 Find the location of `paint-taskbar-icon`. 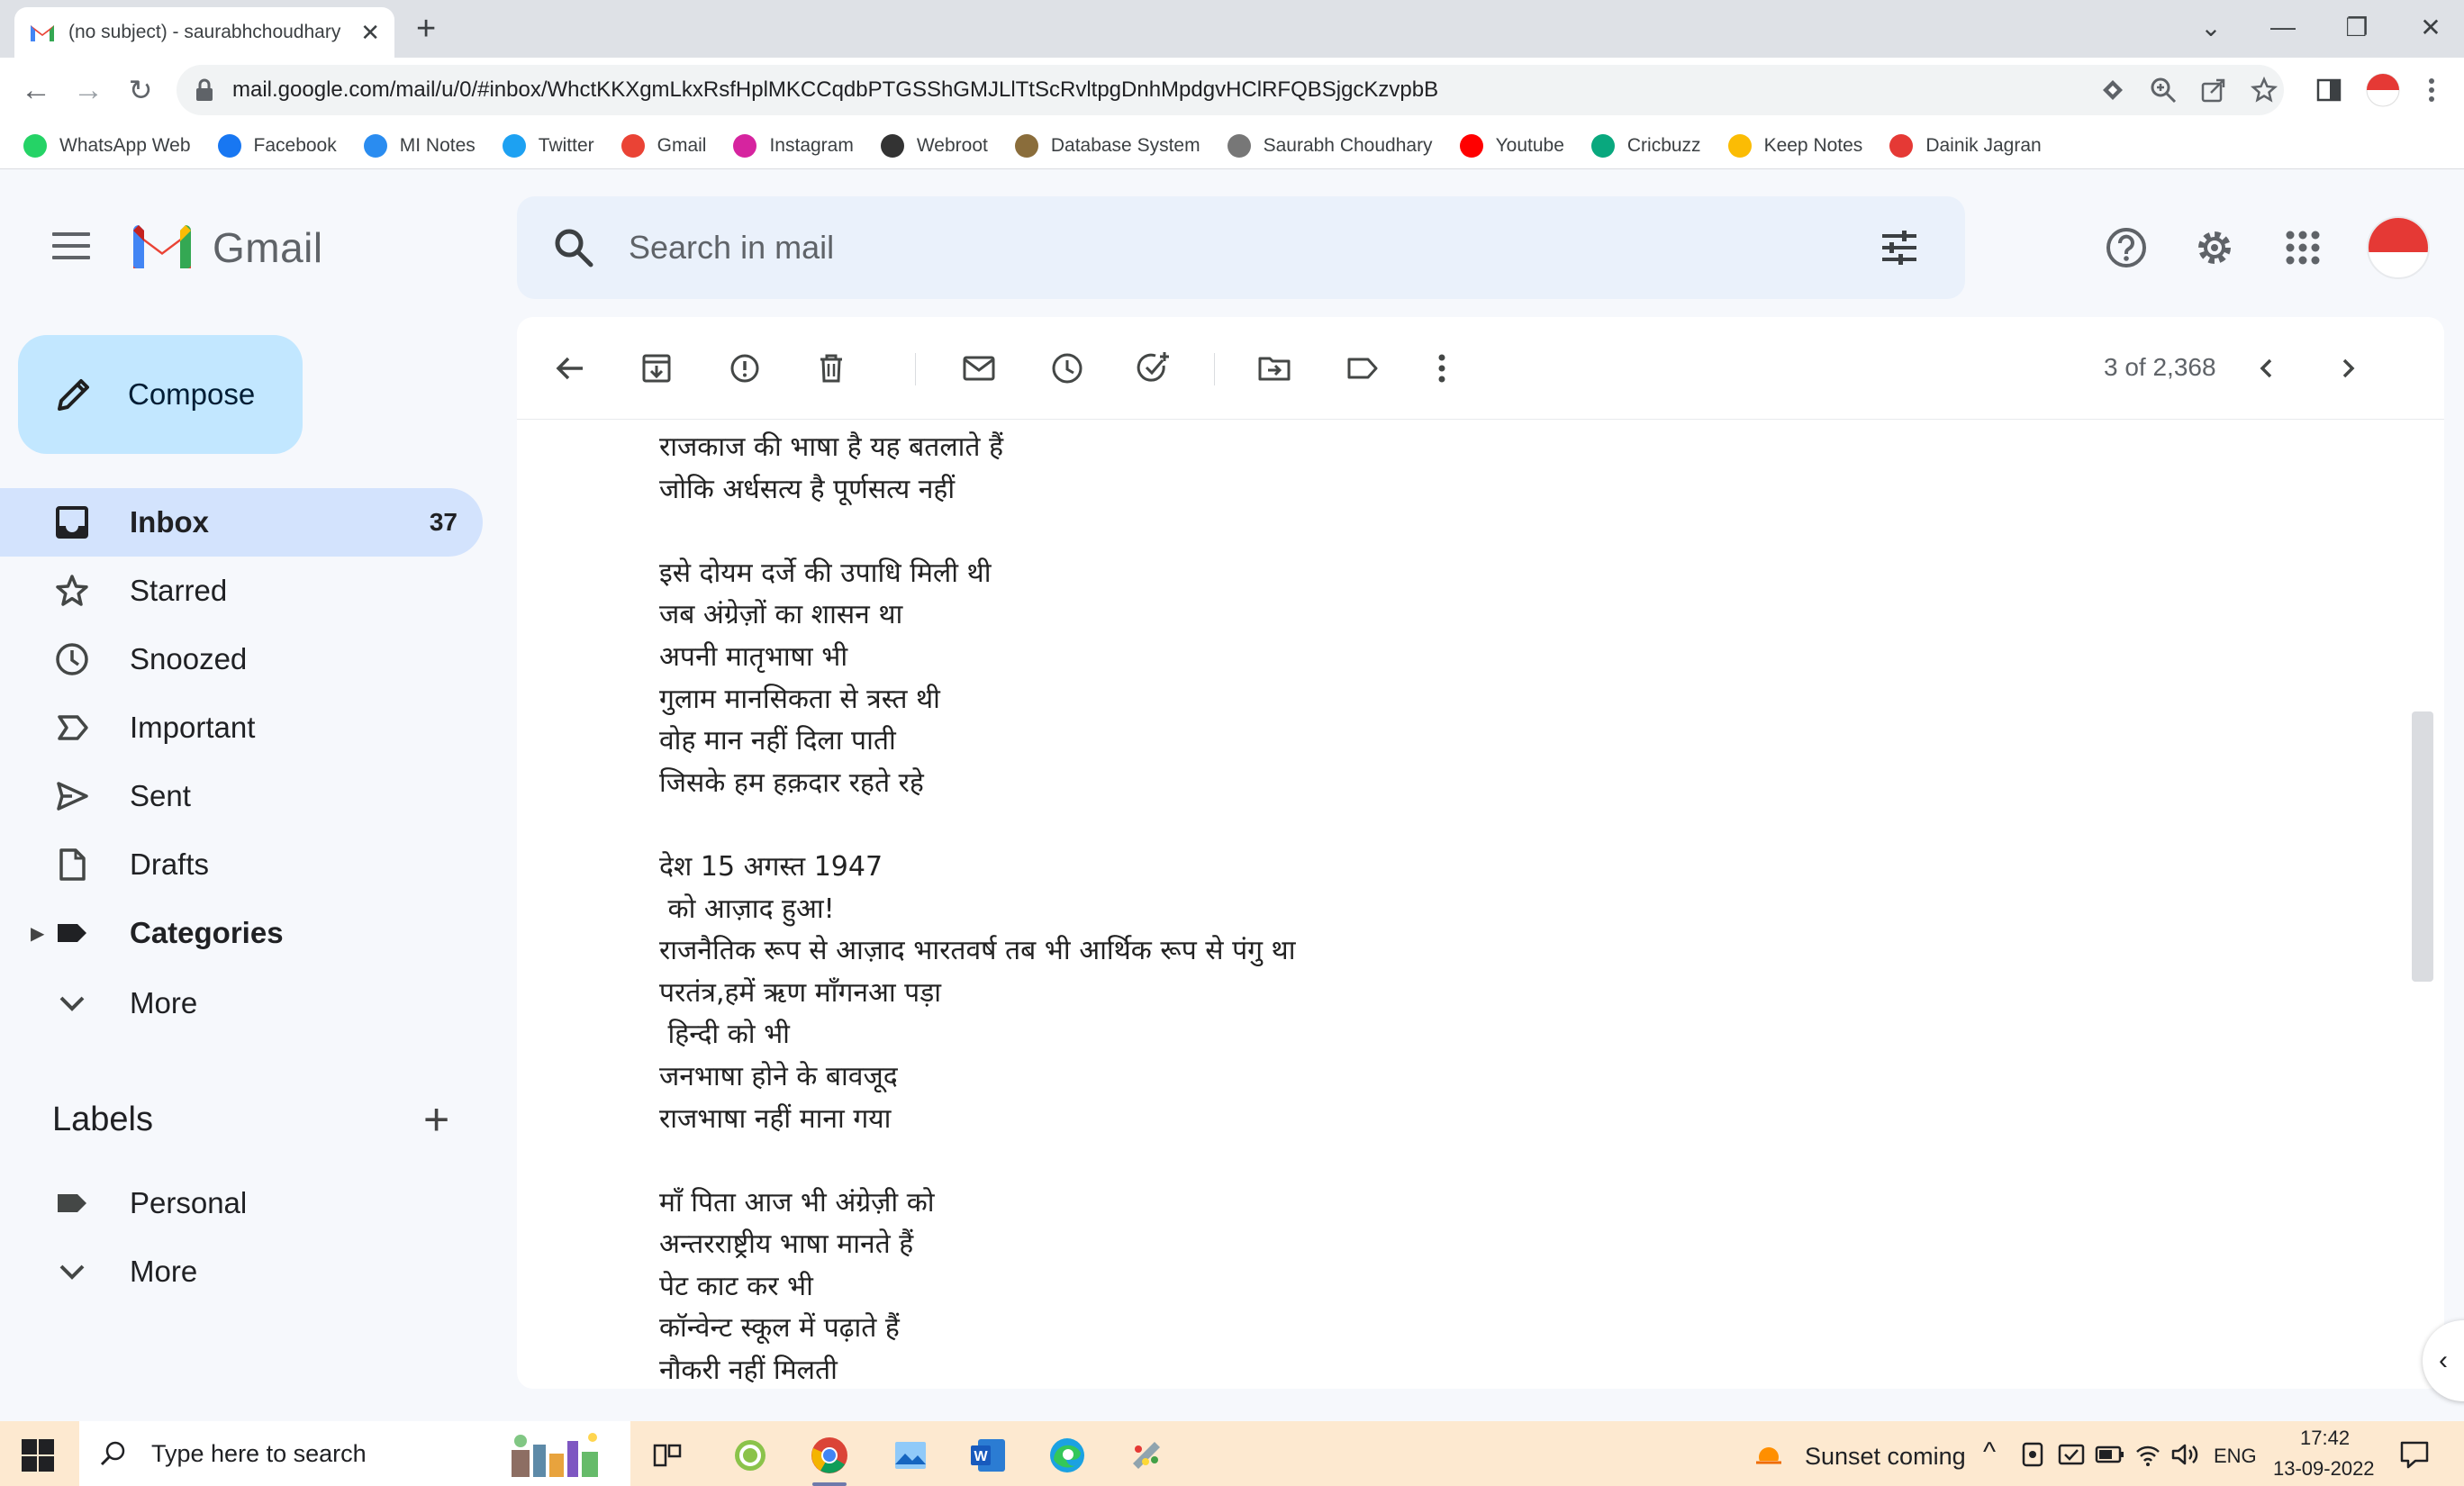

paint-taskbar-icon is located at coordinates (1146, 1456).